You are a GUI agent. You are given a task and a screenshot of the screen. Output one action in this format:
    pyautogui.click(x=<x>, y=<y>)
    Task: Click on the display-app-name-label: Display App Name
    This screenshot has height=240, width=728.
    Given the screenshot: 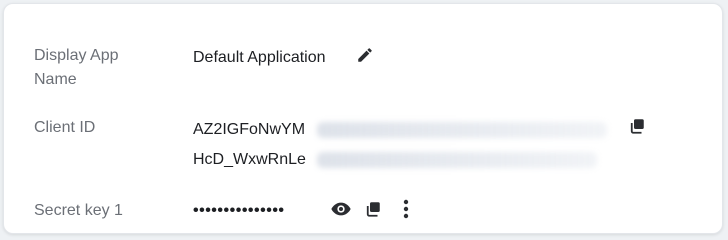 What is the action you would take?
    pyautogui.click(x=76, y=67)
    